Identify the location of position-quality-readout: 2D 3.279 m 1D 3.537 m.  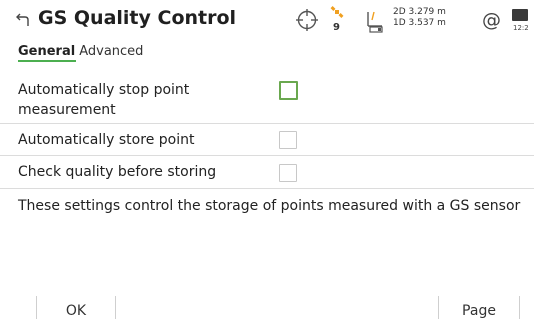
(419, 18).